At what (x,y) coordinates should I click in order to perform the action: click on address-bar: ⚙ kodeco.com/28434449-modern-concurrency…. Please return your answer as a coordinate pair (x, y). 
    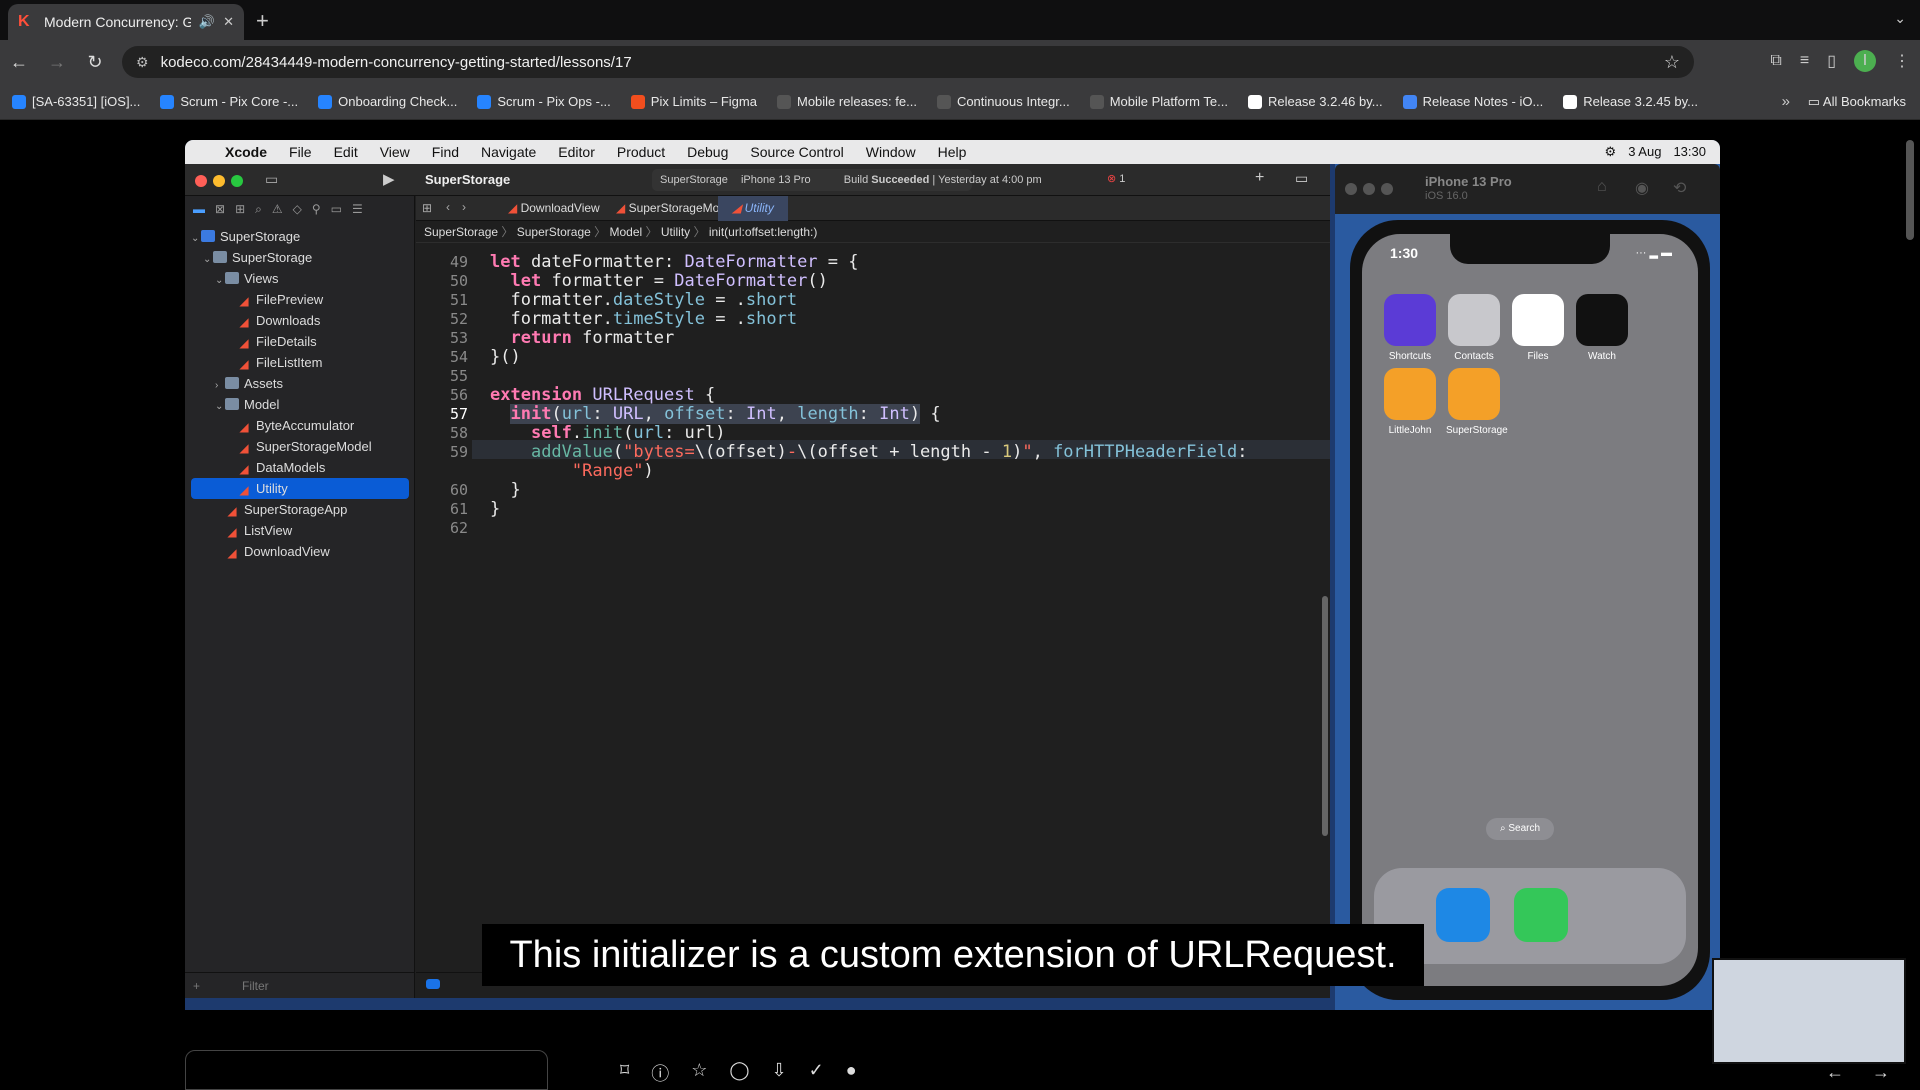
    Looking at the image, I should click on (908, 62).